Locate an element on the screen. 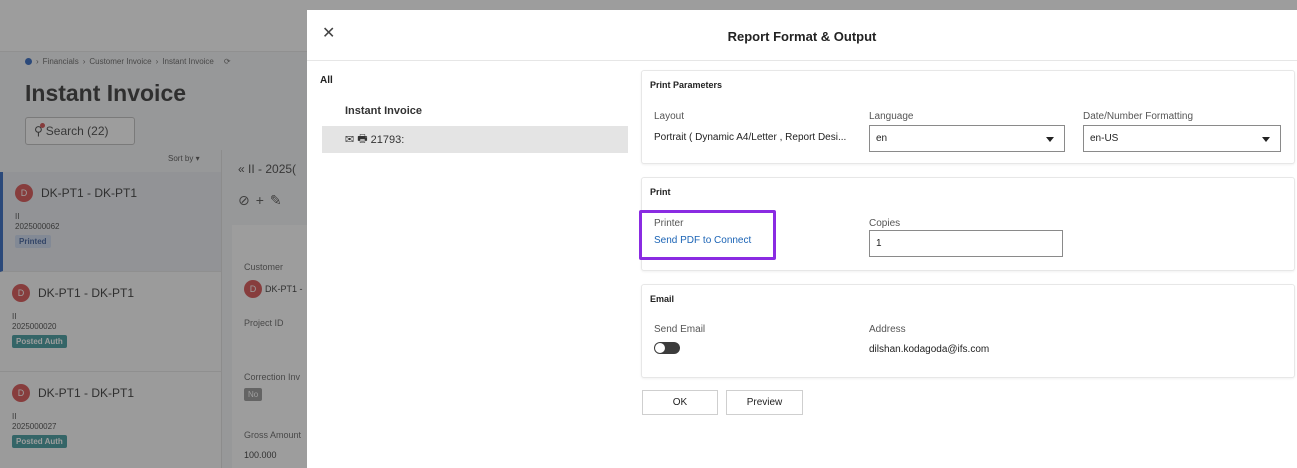 This screenshot has width=1297, height=468. copies-input: 1 is located at coordinates (966, 243).